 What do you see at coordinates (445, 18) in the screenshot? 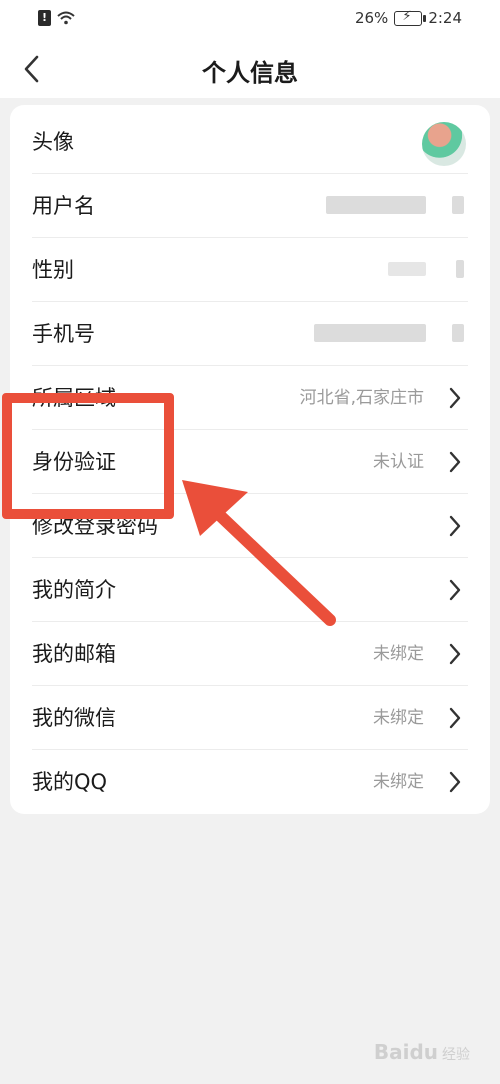
I see `clock: 2:24` at bounding box center [445, 18].